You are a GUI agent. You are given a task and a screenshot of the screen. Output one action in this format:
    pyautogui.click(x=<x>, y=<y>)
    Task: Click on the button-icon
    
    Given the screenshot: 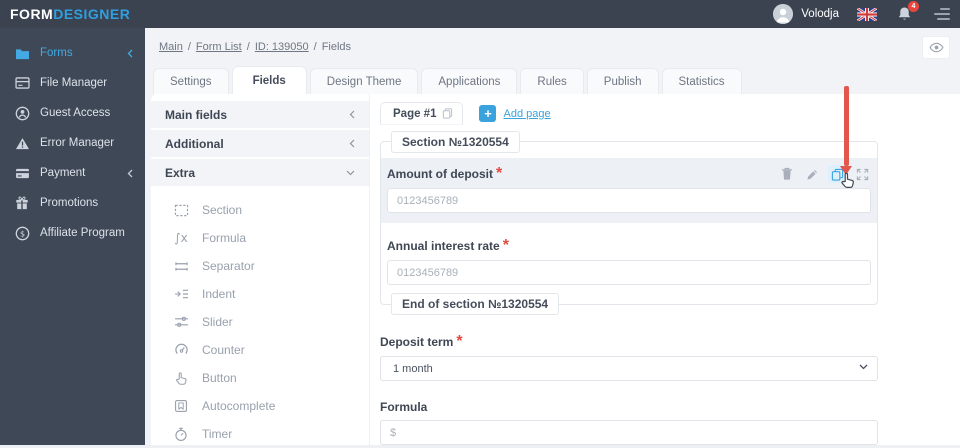 What is the action you would take?
    pyautogui.click(x=181, y=378)
    